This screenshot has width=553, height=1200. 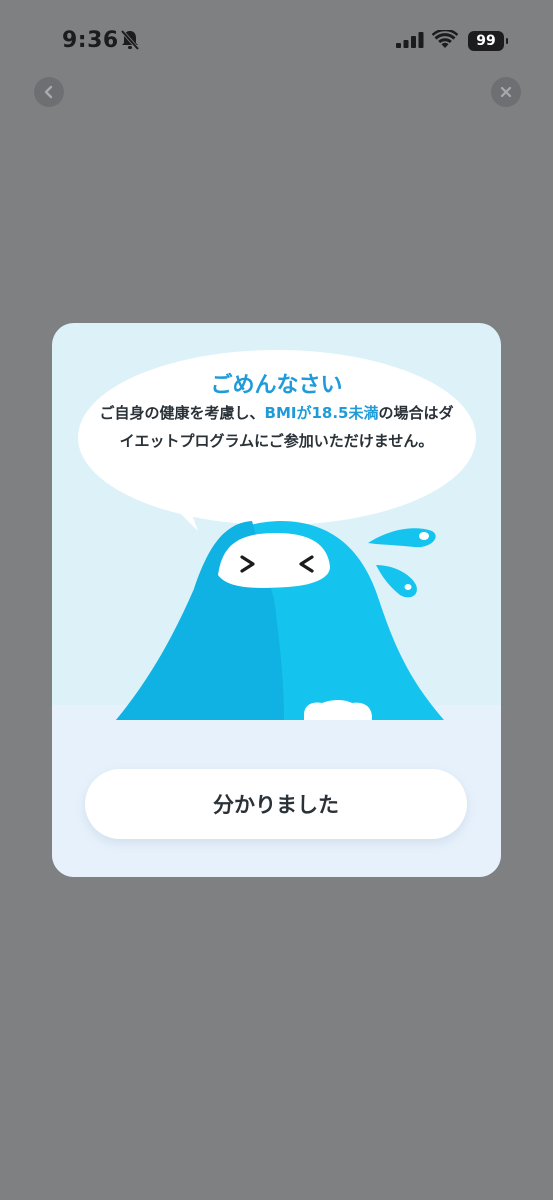 I want to click on chevron-left-icon, so click(x=48, y=92).